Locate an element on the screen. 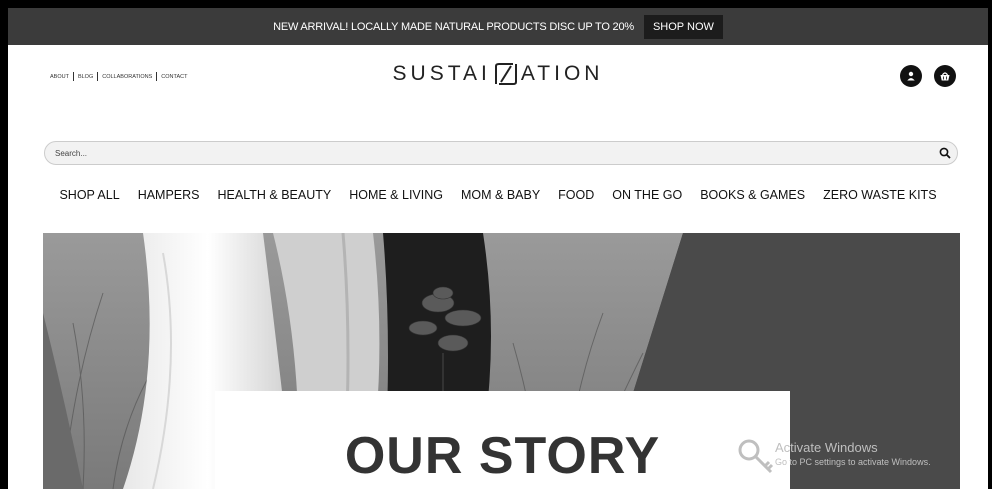  logo-text-left: SUSTAI is located at coordinates (441, 73).